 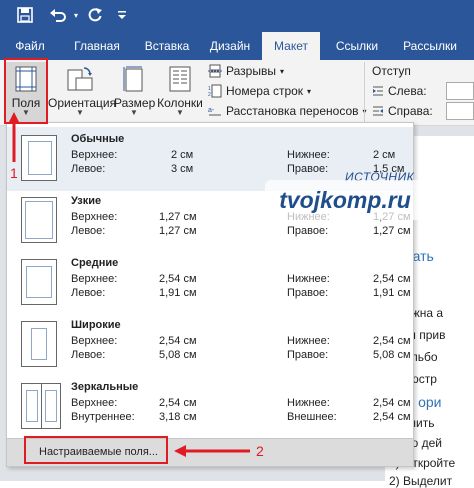 What do you see at coordinates (82, 92) in the screenshot?
I see `orientation-button: Ориентация ▼` at bounding box center [82, 92].